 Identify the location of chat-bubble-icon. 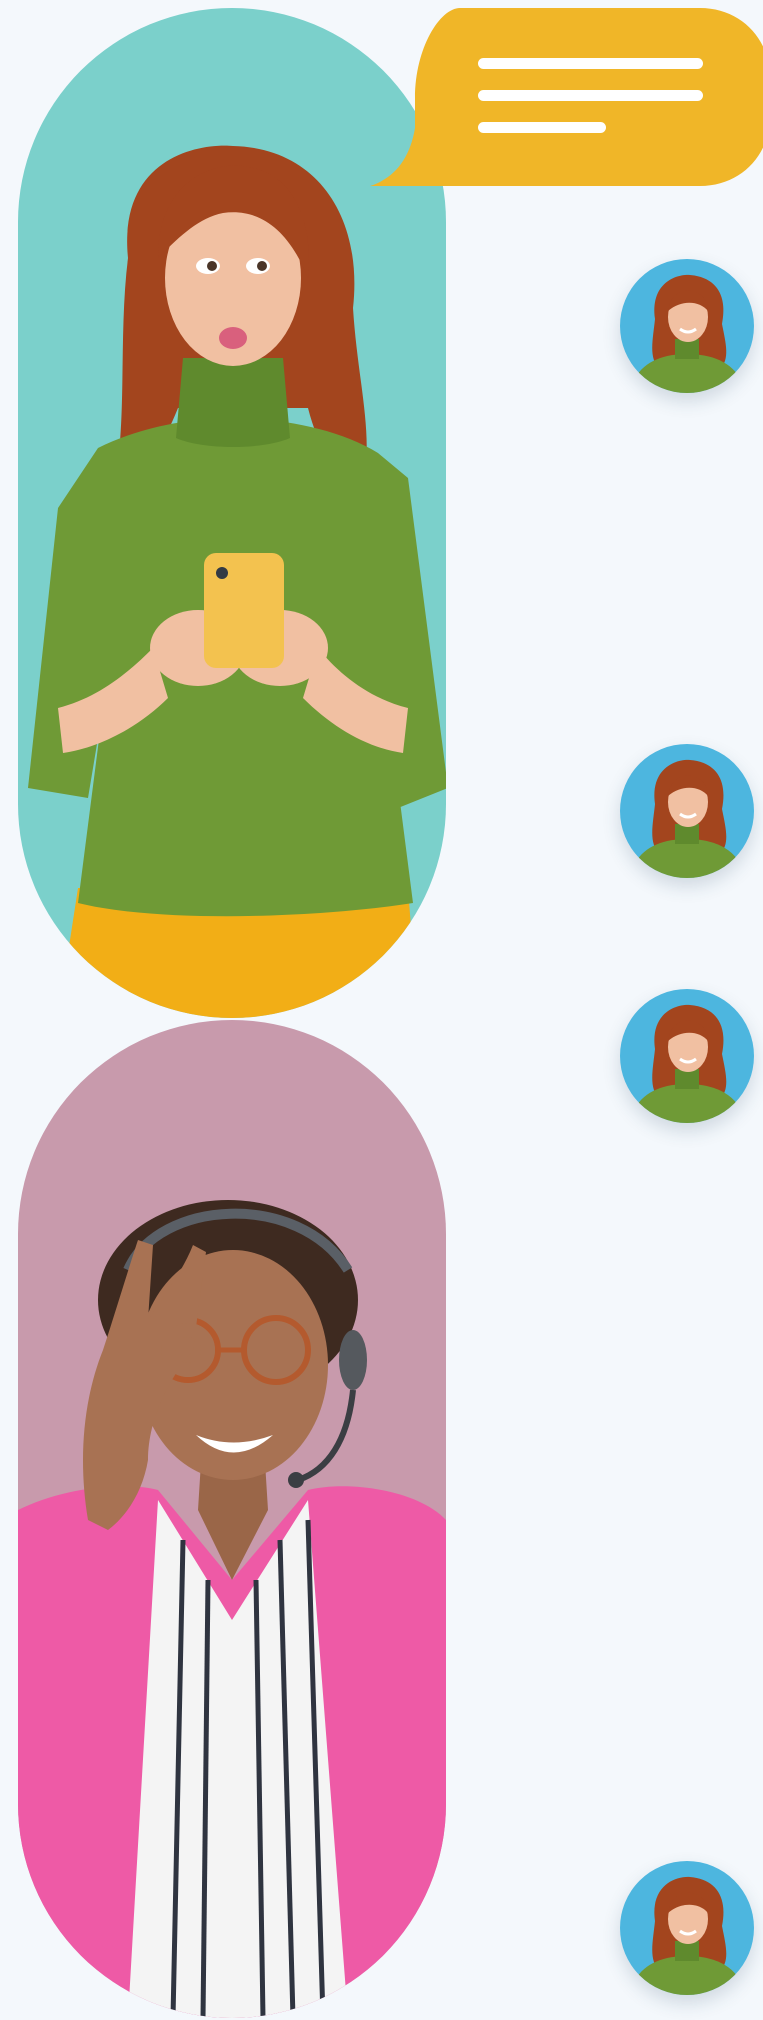
(566, 97).